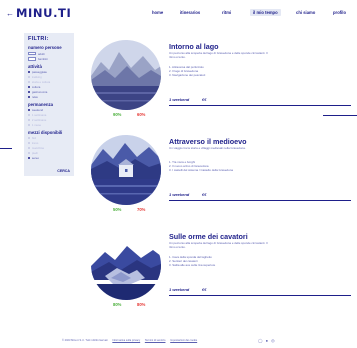 This screenshot has width=357, height=348. I want to click on filter-option: weekend, so click(49, 110).